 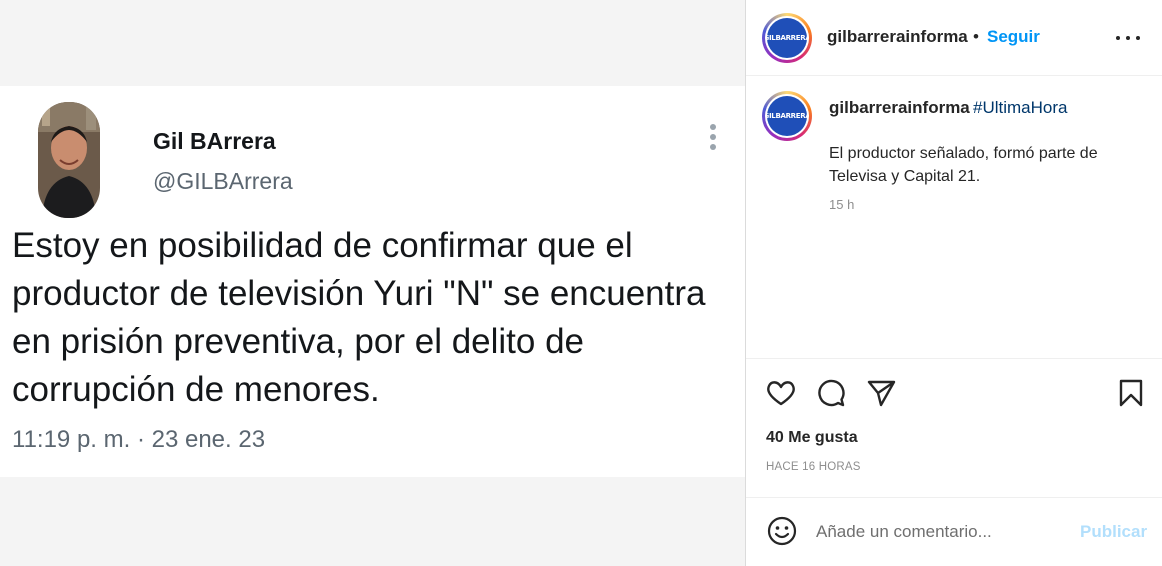 What do you see at coordinates (812, 438) in the screenshot?
I see `likes-count: 40 Me gusta` at bounding box center [812, 438].